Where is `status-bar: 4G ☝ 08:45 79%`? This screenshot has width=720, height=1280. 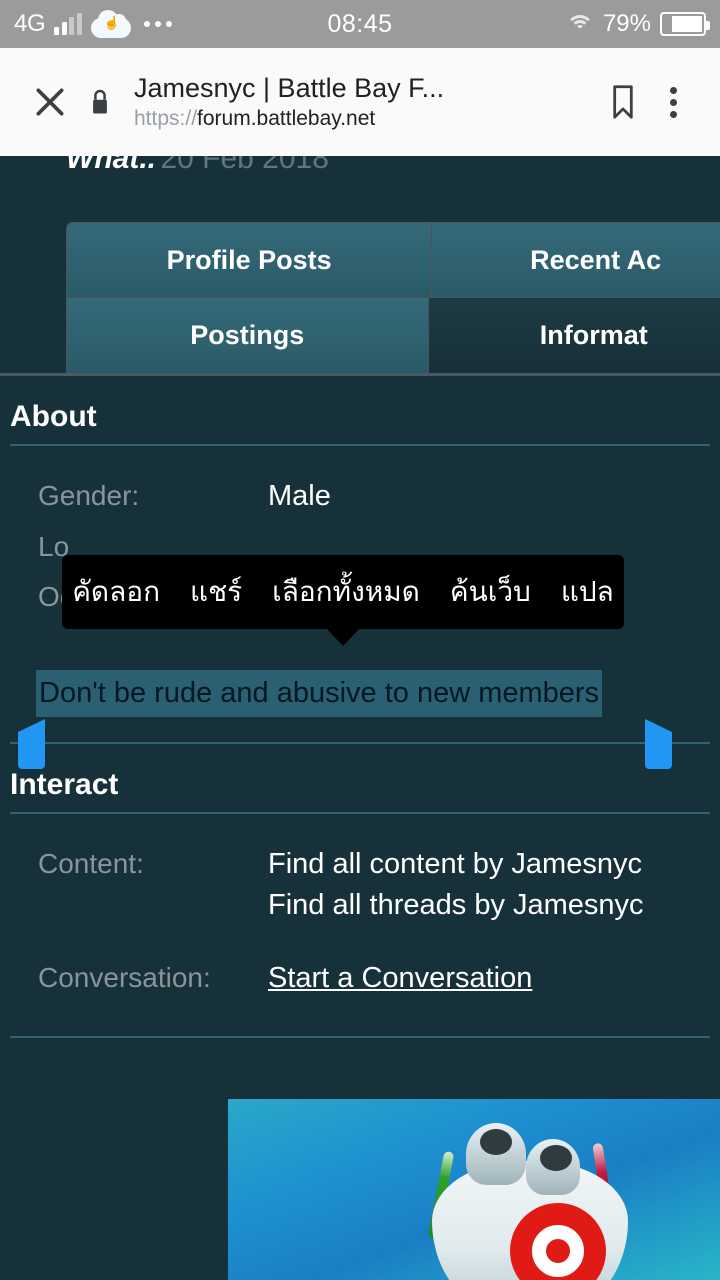 status-bar: 4G ☝ 08:45 79% is located at coordinates (360, 24).